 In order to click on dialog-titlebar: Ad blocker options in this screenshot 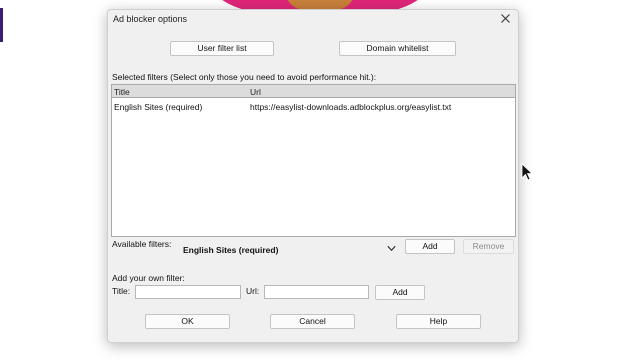, I will do `click(313, 19)`.